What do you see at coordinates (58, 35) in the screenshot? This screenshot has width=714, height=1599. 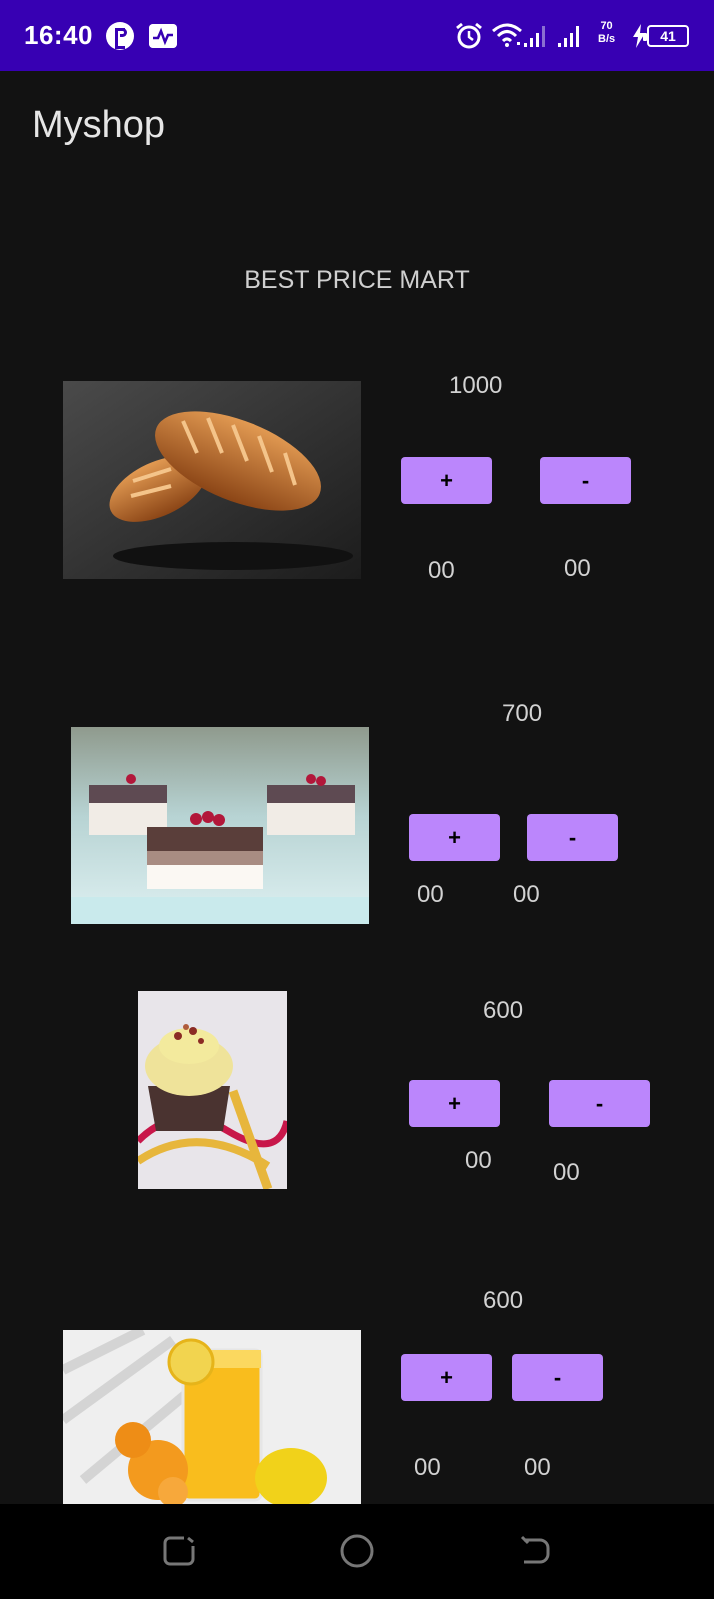 I see `status-time: 16:40` at bounding box center [58, 35].